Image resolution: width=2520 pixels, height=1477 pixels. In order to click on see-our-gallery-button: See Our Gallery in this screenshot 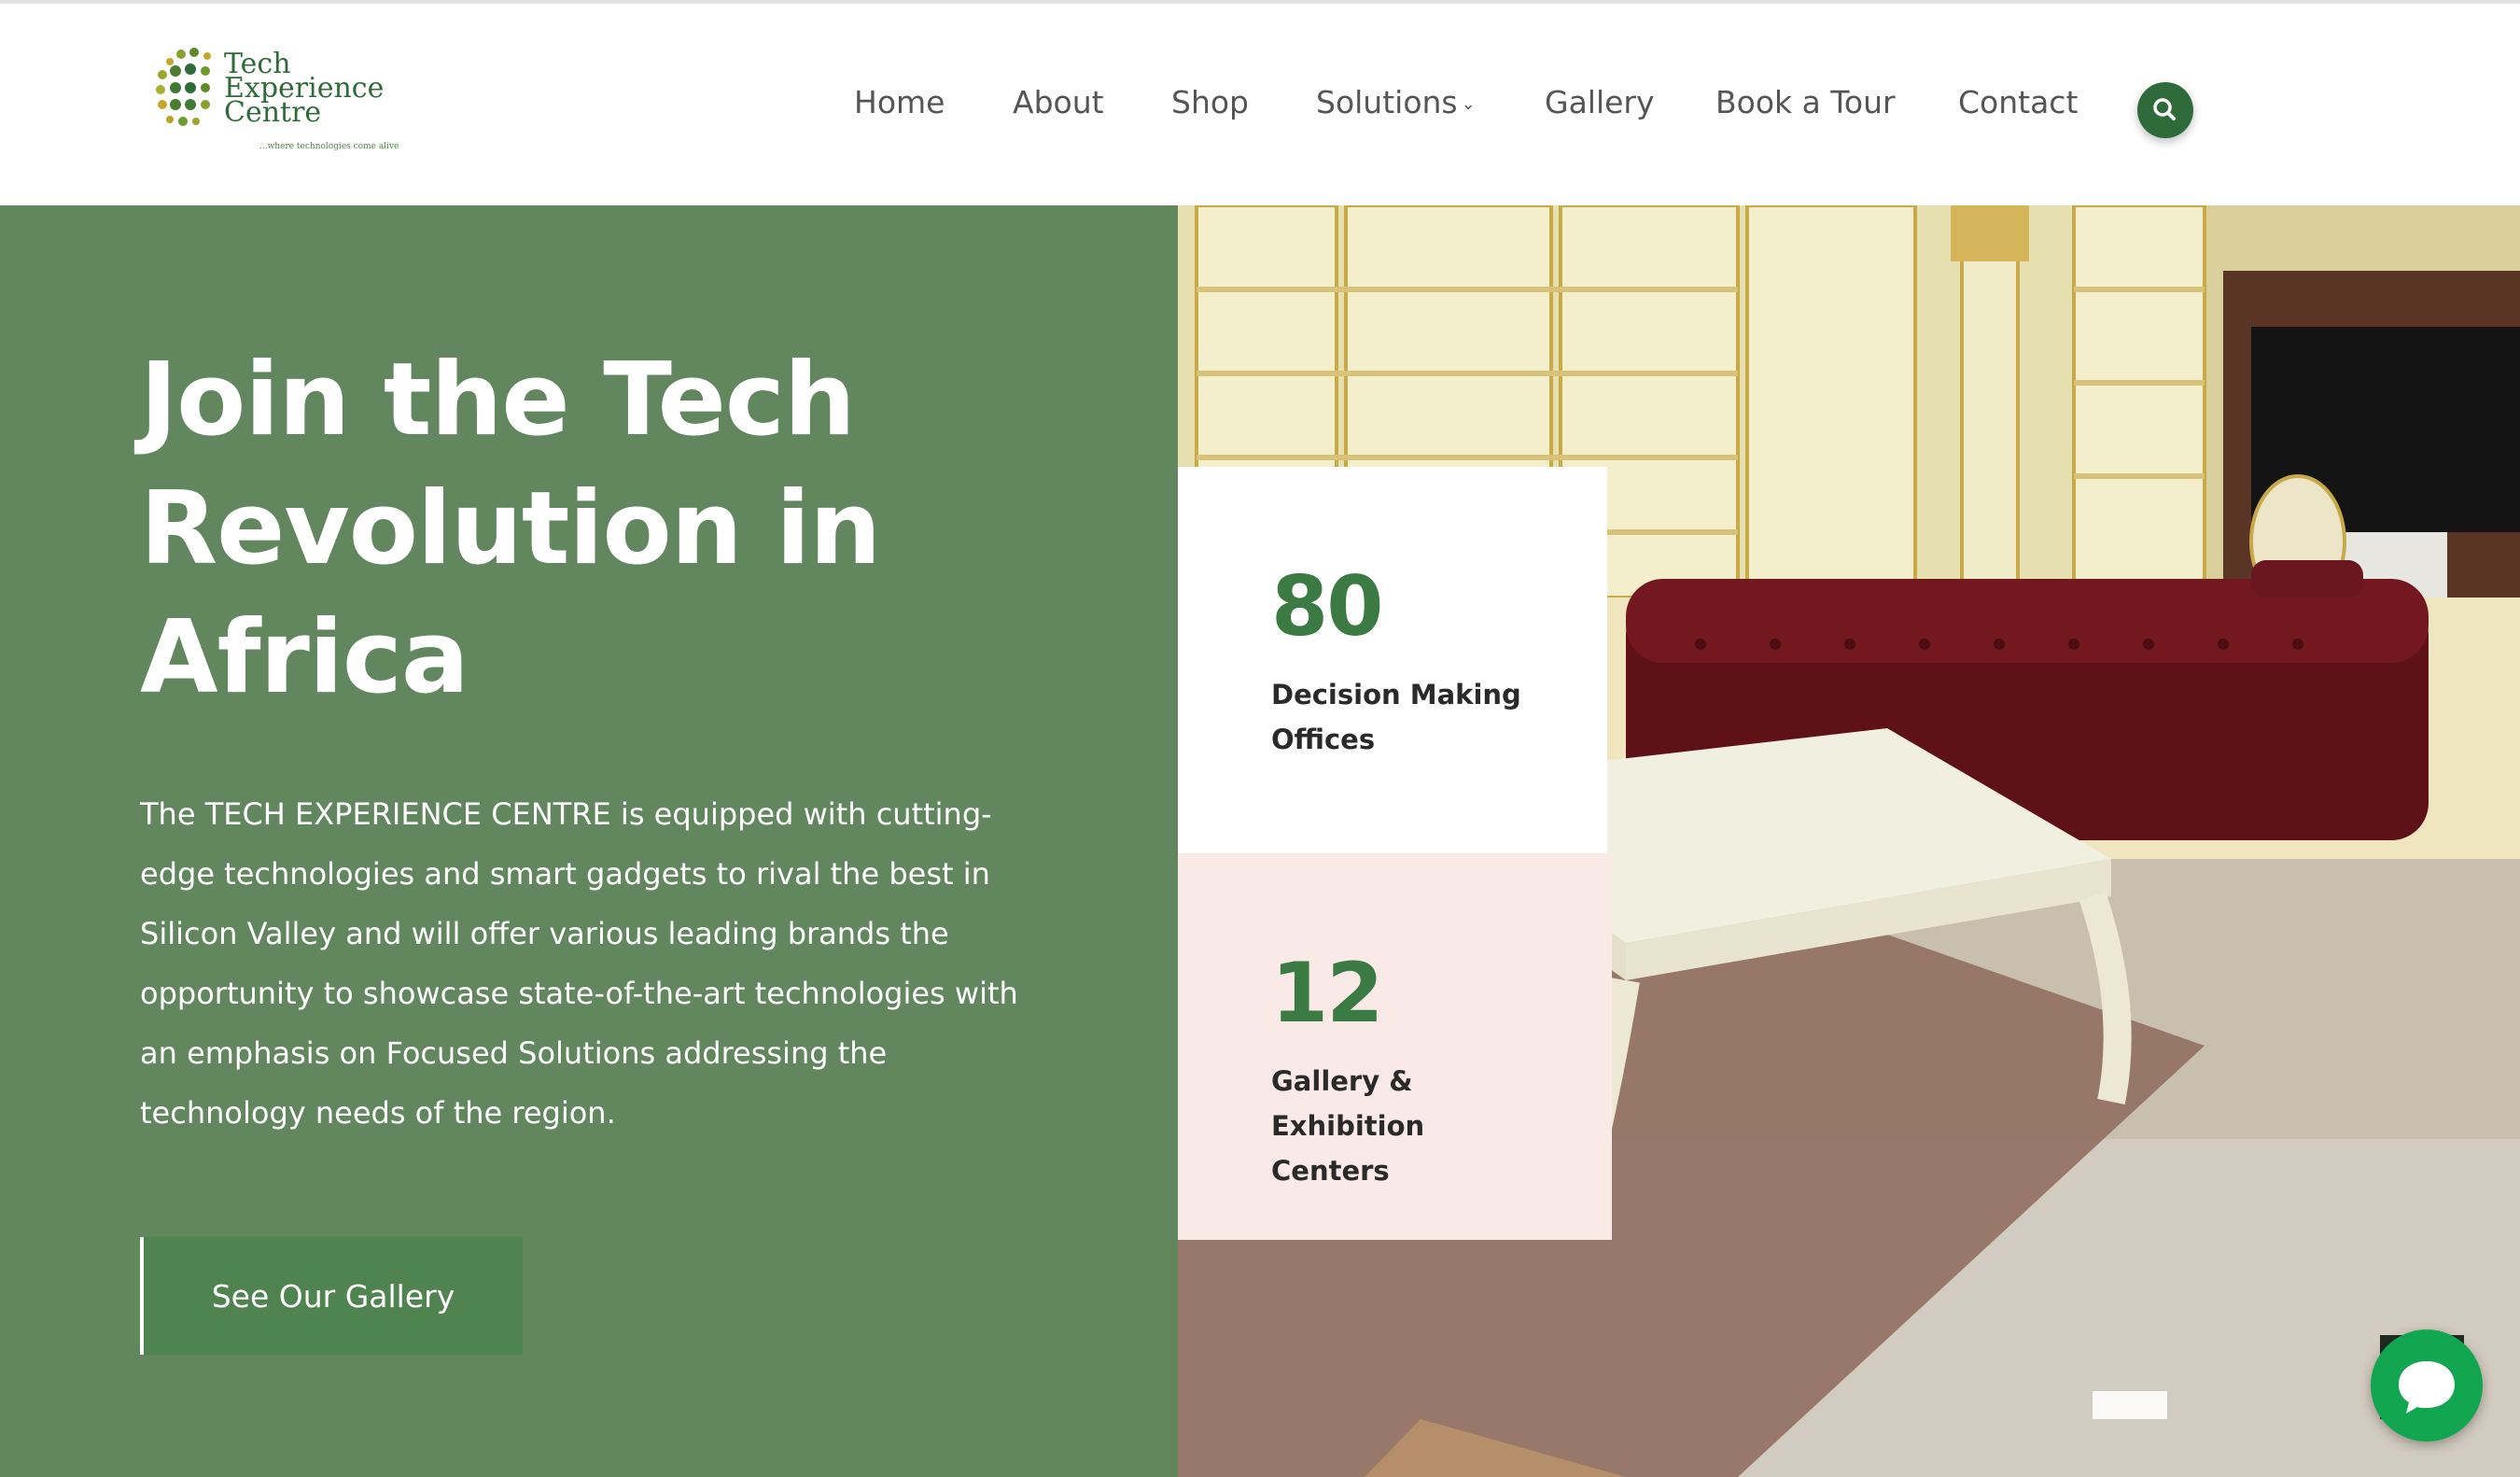, I will do `click(331, 1296)`.